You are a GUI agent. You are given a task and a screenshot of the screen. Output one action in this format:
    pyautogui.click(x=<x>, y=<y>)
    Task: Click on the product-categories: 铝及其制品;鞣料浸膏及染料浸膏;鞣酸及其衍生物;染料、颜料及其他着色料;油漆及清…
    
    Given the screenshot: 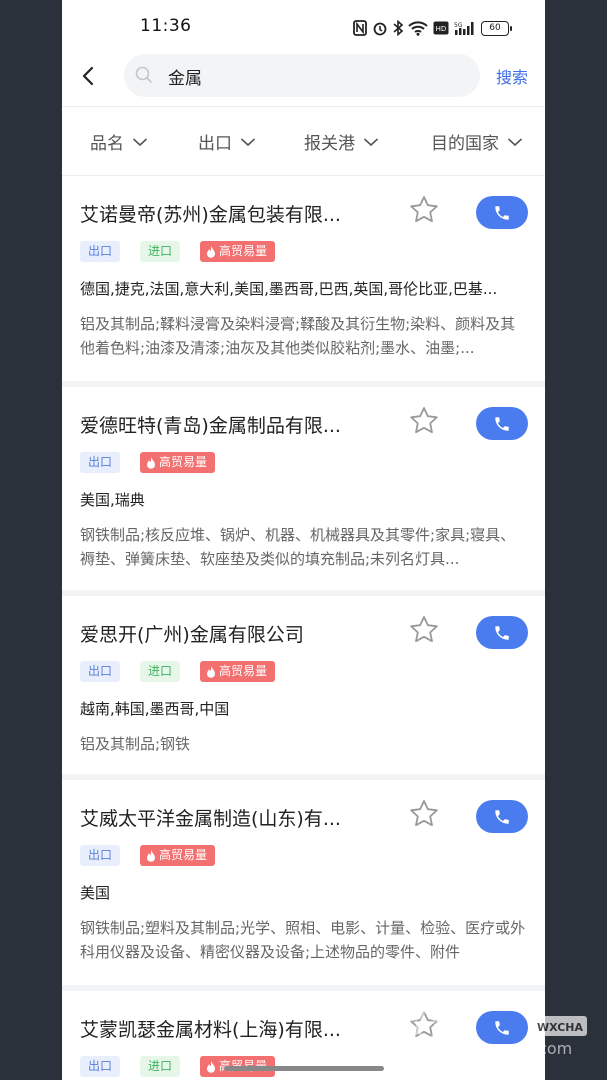 What is the action you would take?
    pyautogui.click(x=298, y=336)
    